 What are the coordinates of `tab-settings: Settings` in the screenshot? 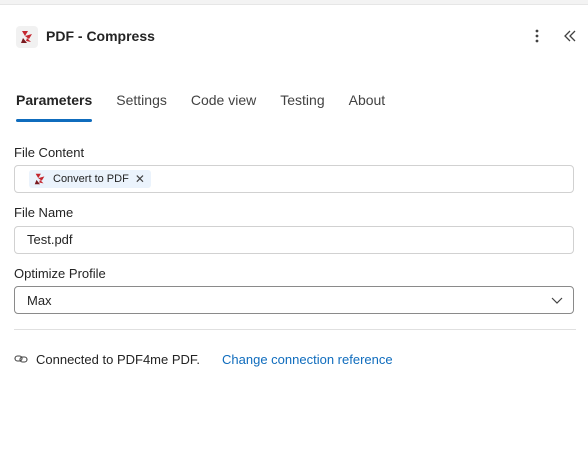 It's located at (141, 107).